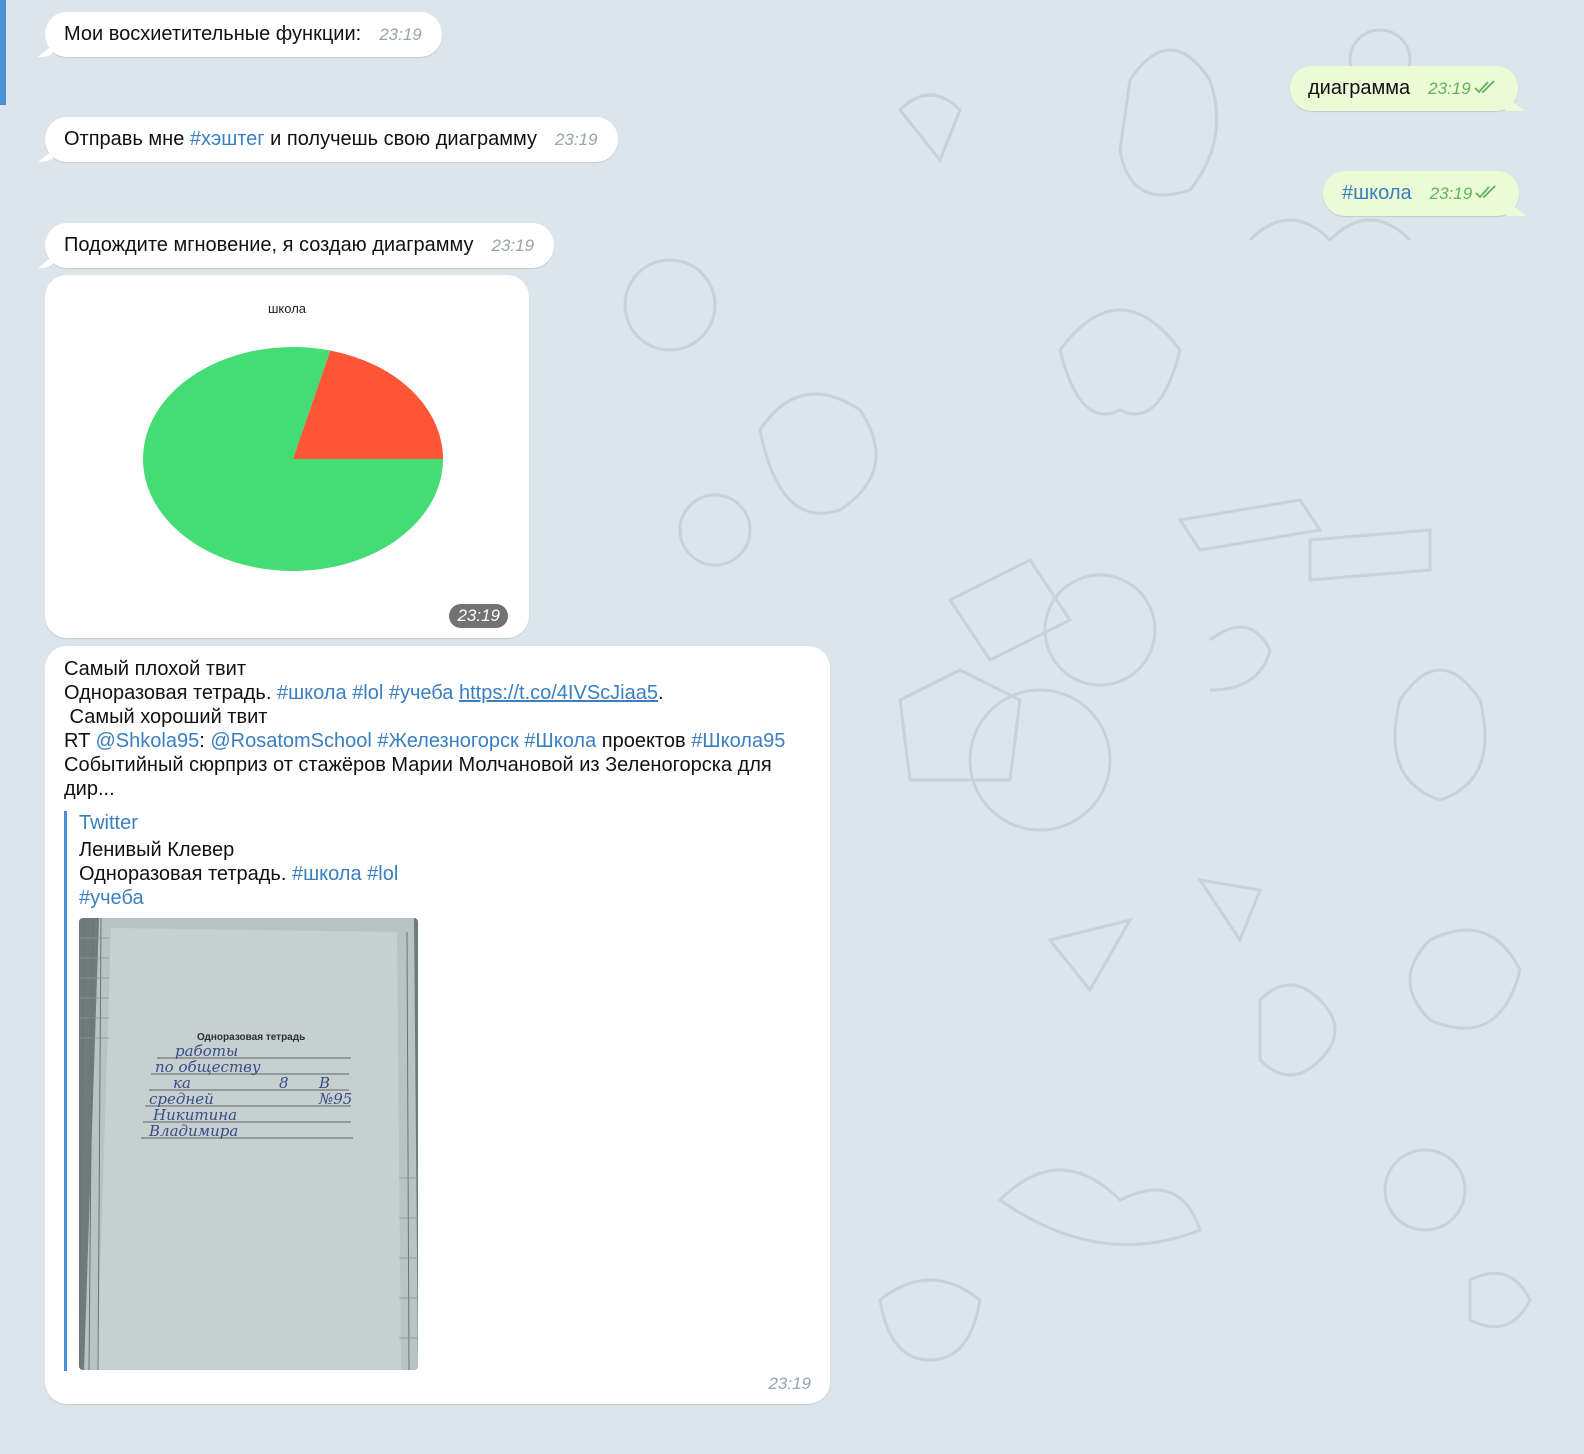 This screenshot has height=1454, width=1584. What do you see at coordinates (447, 741) in the screenshot?
I see `hashtag-link: #Железногорск` at bounding box center [447, 741].